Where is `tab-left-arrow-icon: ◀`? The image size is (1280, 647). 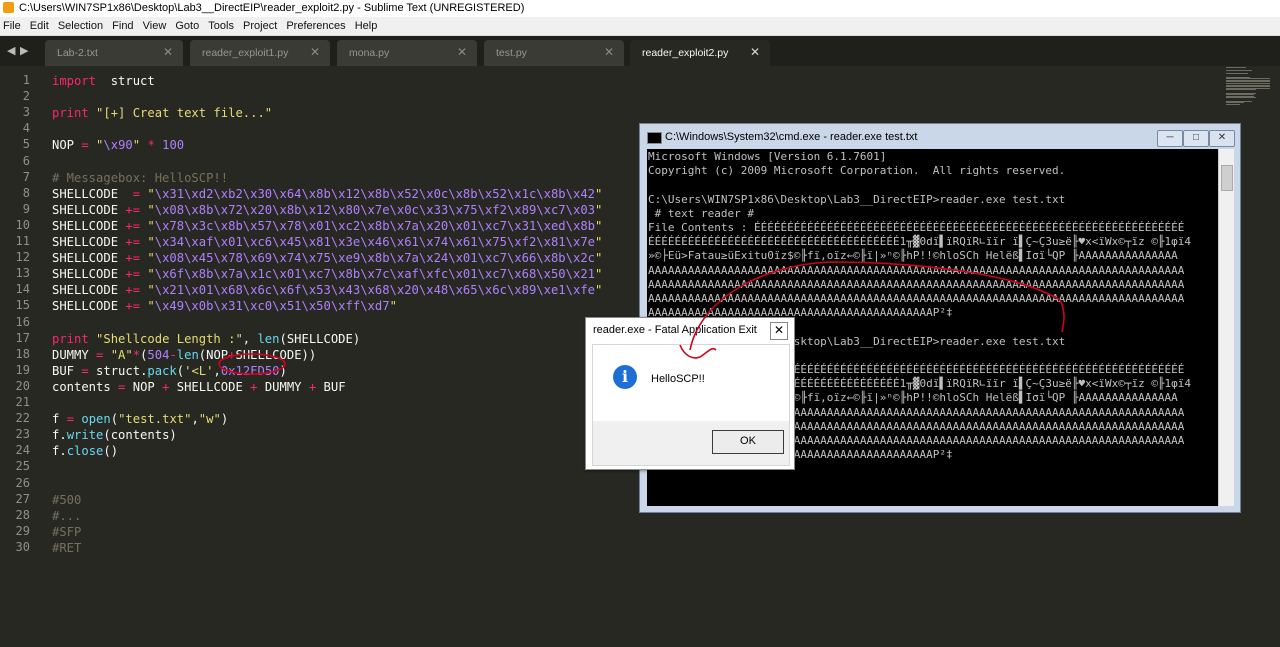
tab-left-arrow-icon: ◀ is located at coordinates (11, 50).